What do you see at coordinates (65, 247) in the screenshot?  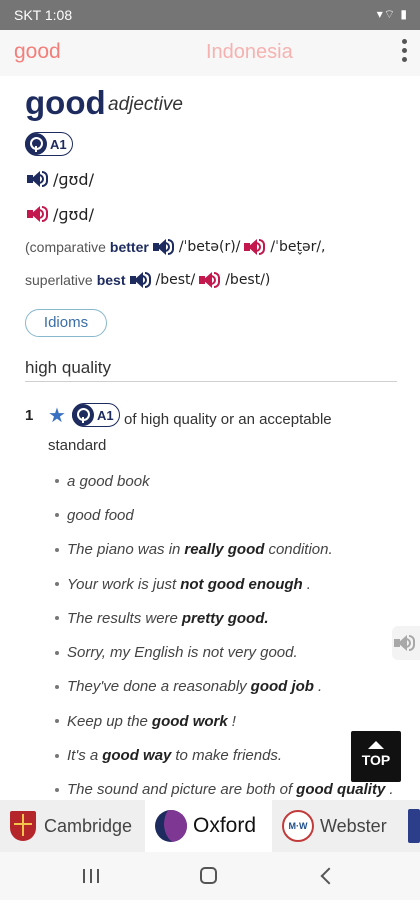 I see `forms-open: (comparative` at bounding box center [65, 247].